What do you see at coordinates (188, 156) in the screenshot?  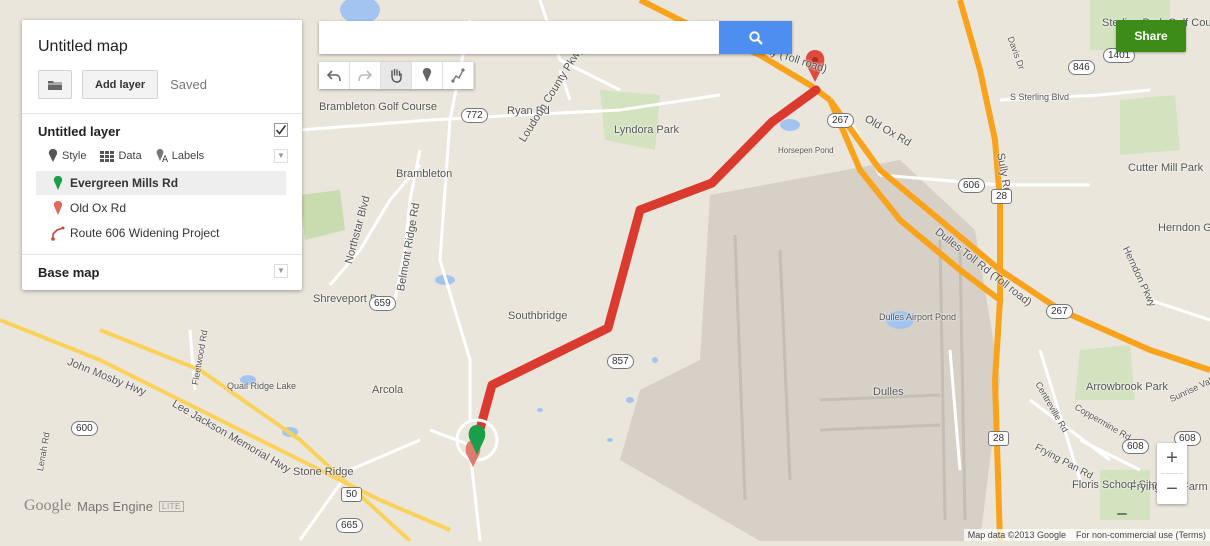 I see `labels-label: Labels` at bounding box center [188, 156].